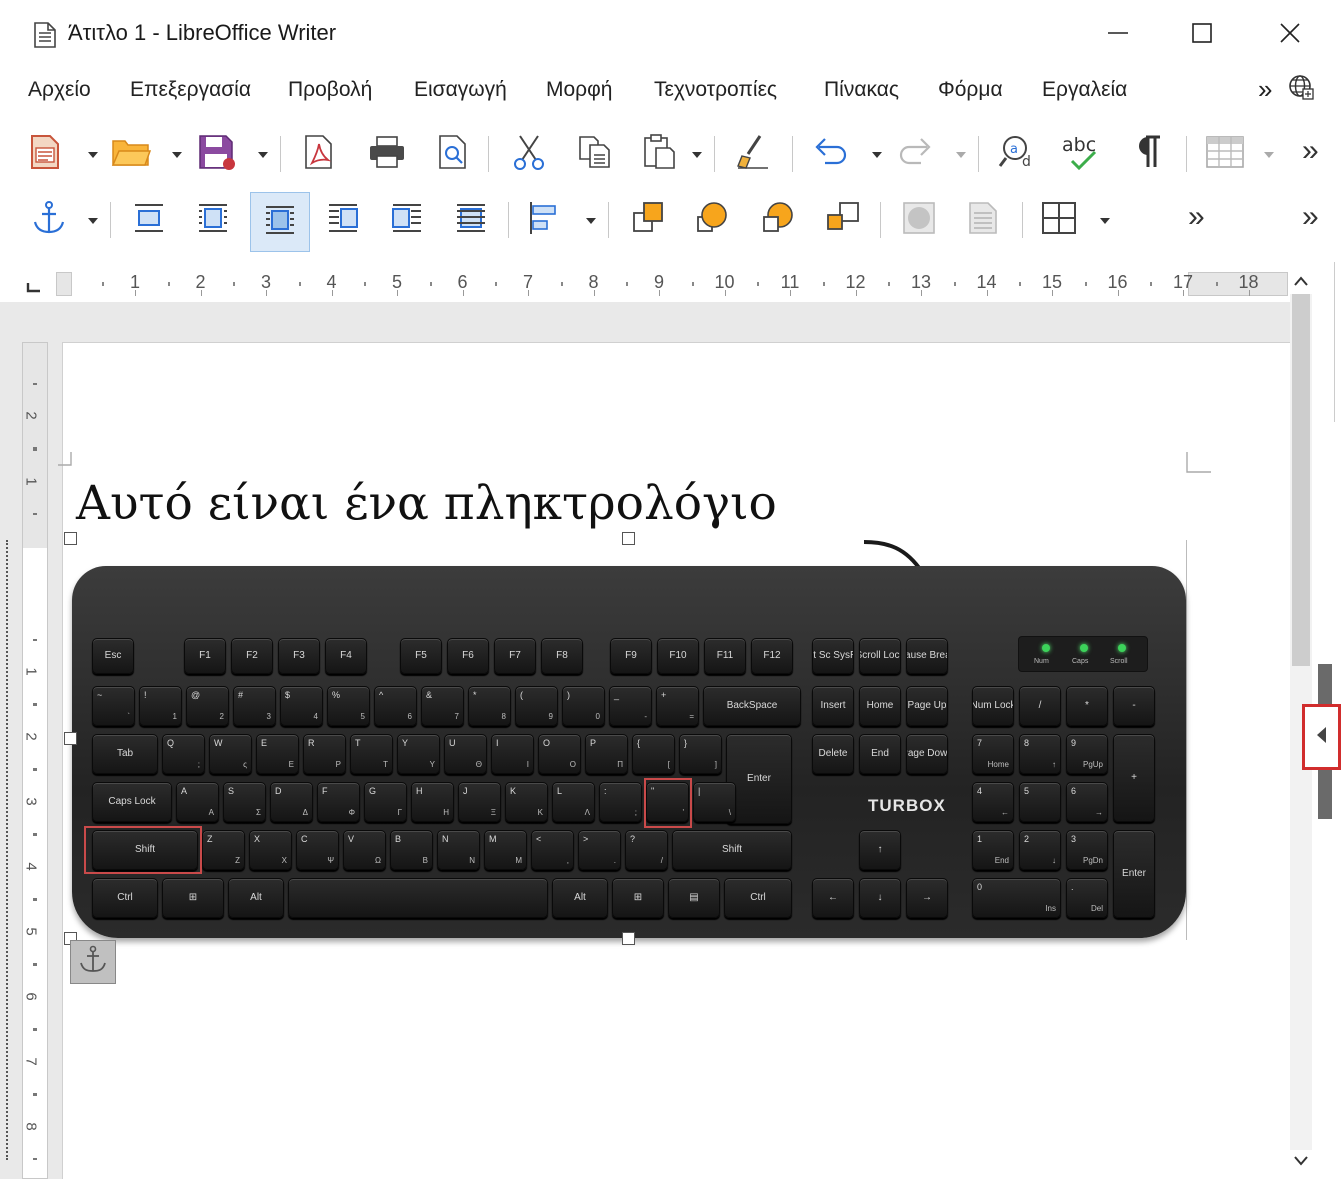  I want to click on page-wrap-button, so click(213, 220).